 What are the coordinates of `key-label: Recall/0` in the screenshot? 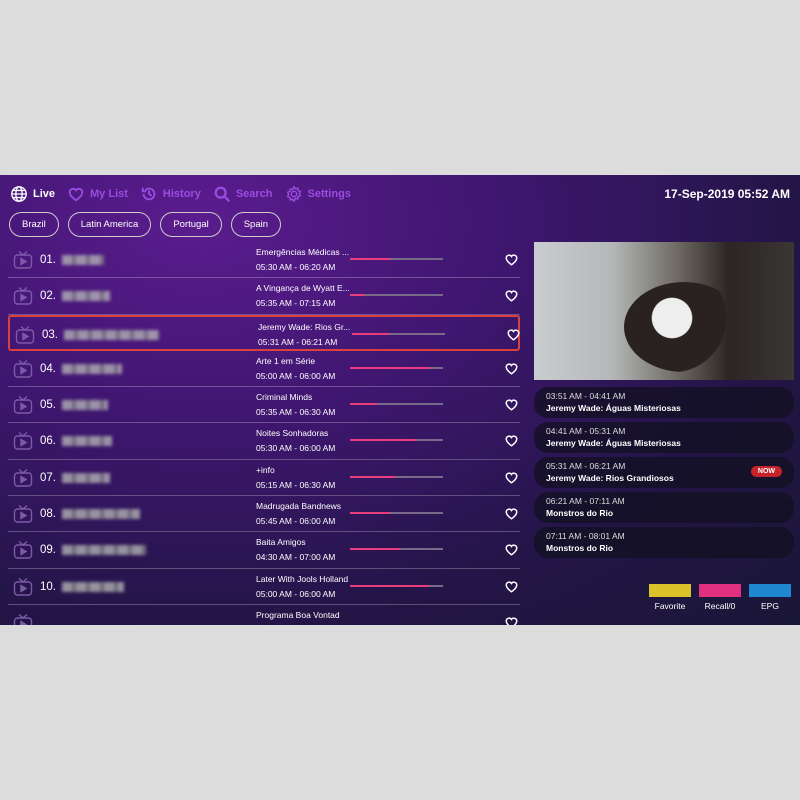 It's located at (720, 606).